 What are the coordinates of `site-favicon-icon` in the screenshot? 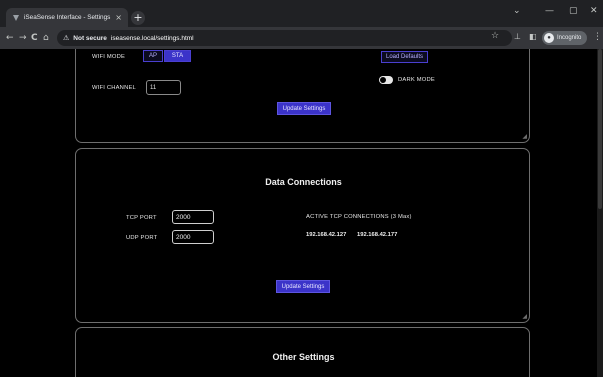 It's located at (16, 18).